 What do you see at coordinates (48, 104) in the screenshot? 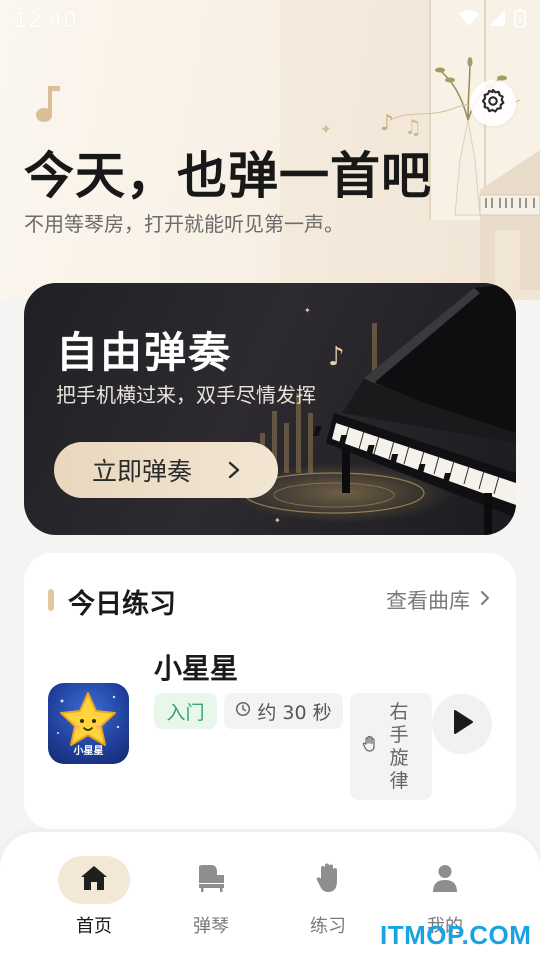
I see `music-note-icon` at bounding box center [48, 104].